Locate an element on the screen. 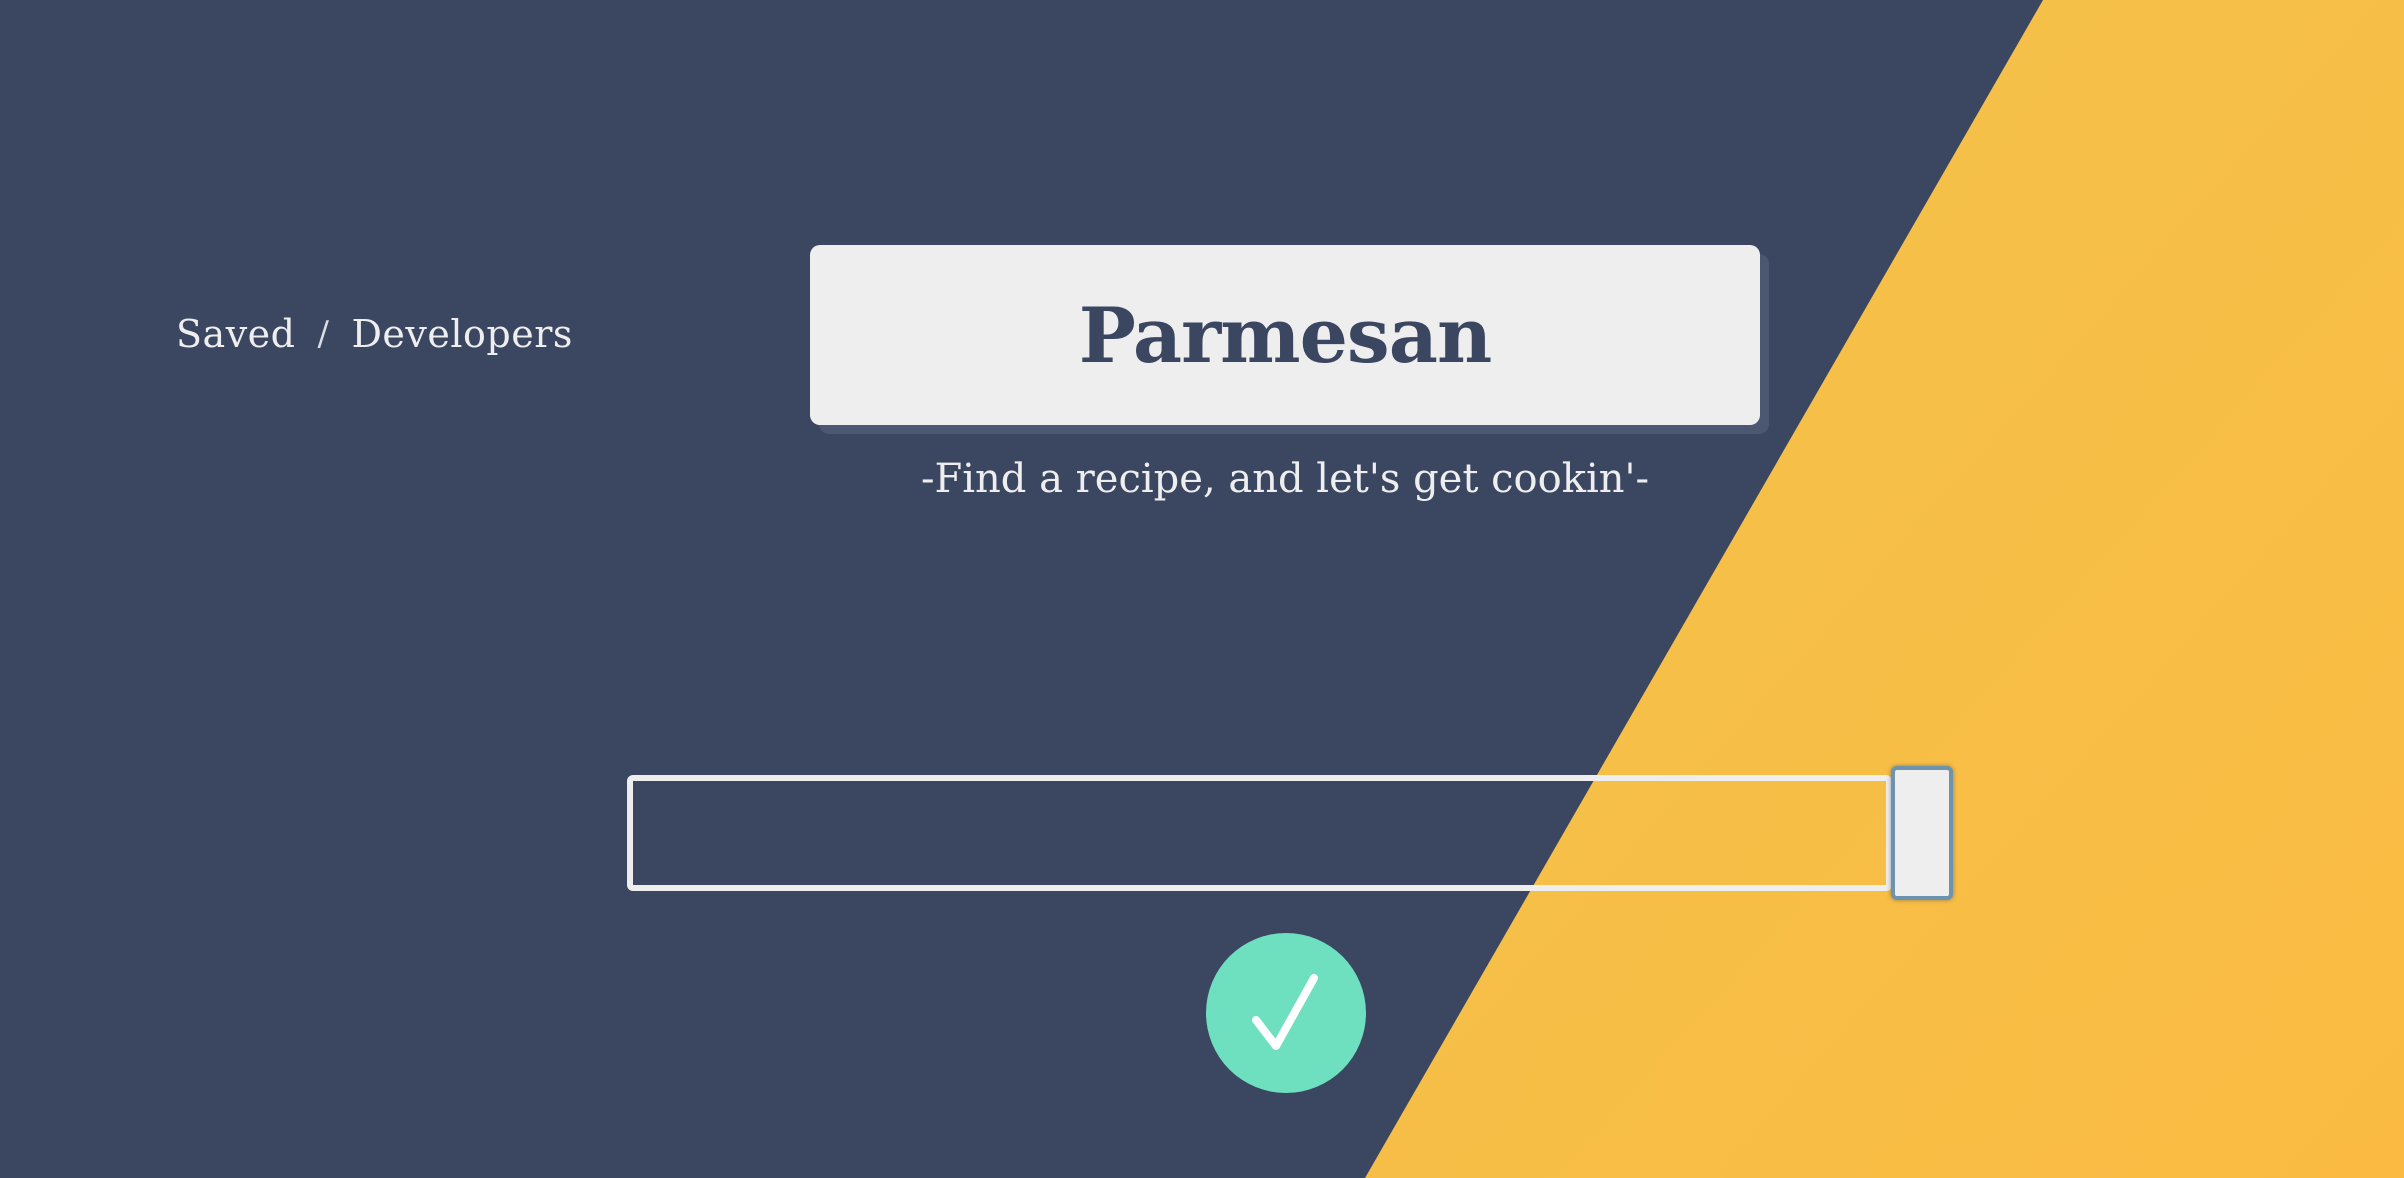 This screenshot has width=2404, height=1178. app-title: Parmesan is located at coordinates (1285, 335).